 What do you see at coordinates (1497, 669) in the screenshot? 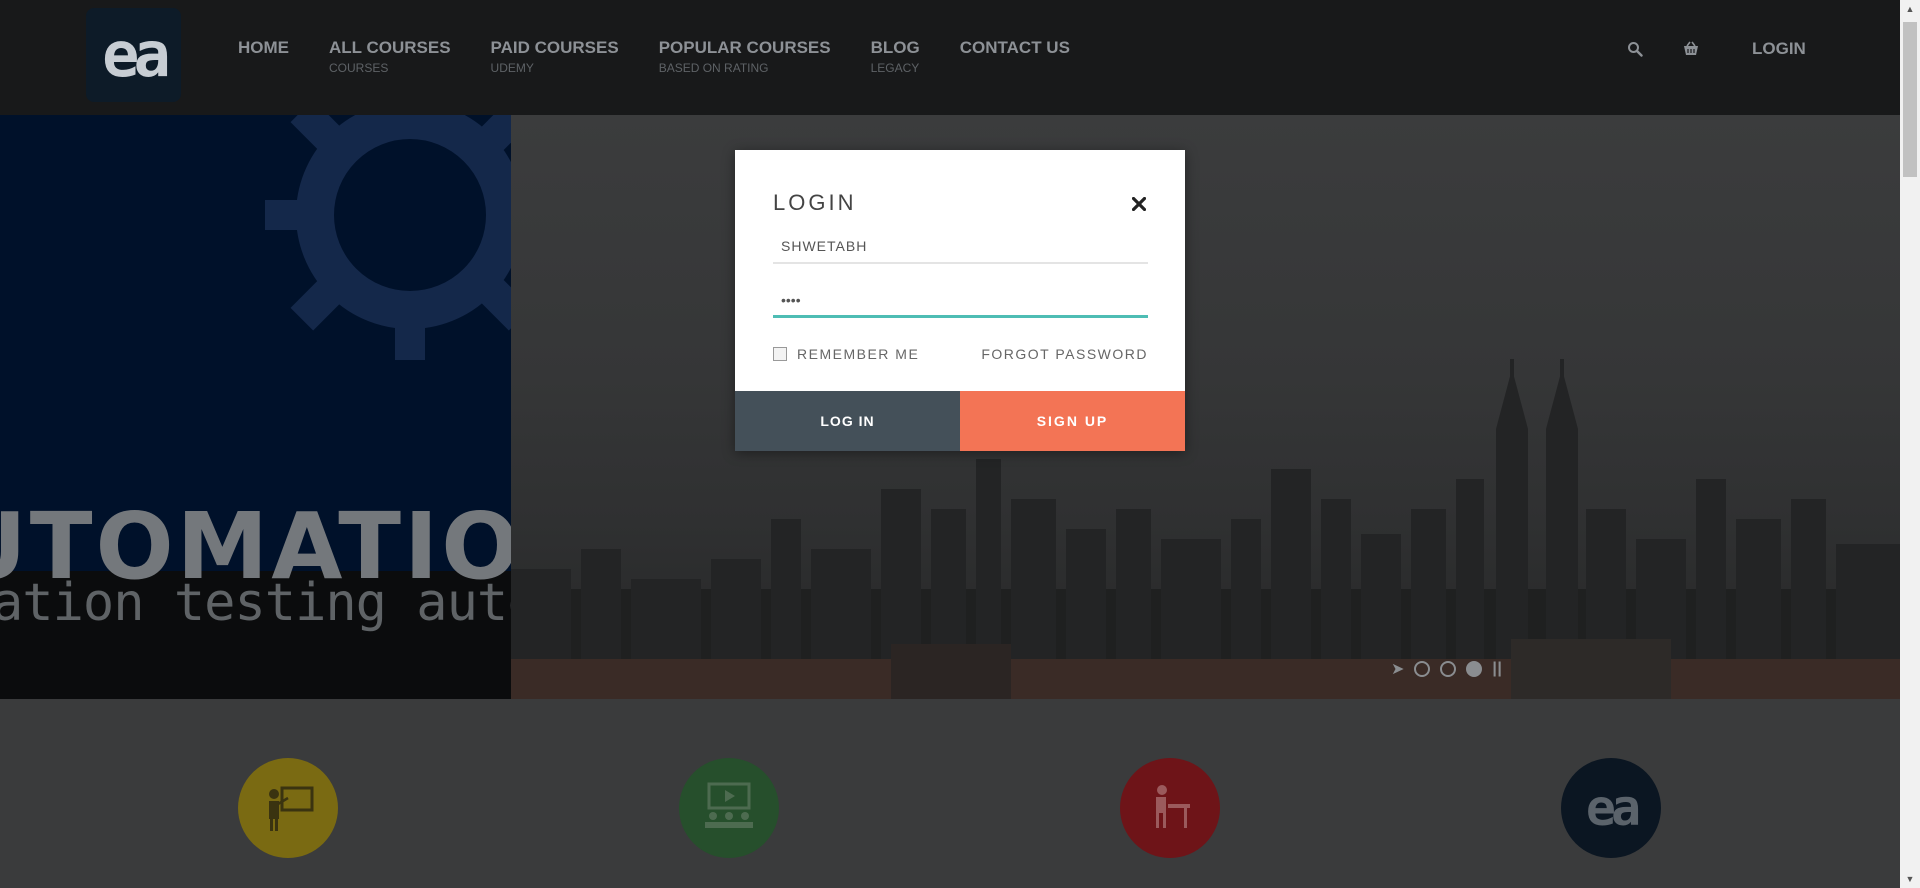
I see `slider-pause-icon: | |` at bounding box center [1497, 669].